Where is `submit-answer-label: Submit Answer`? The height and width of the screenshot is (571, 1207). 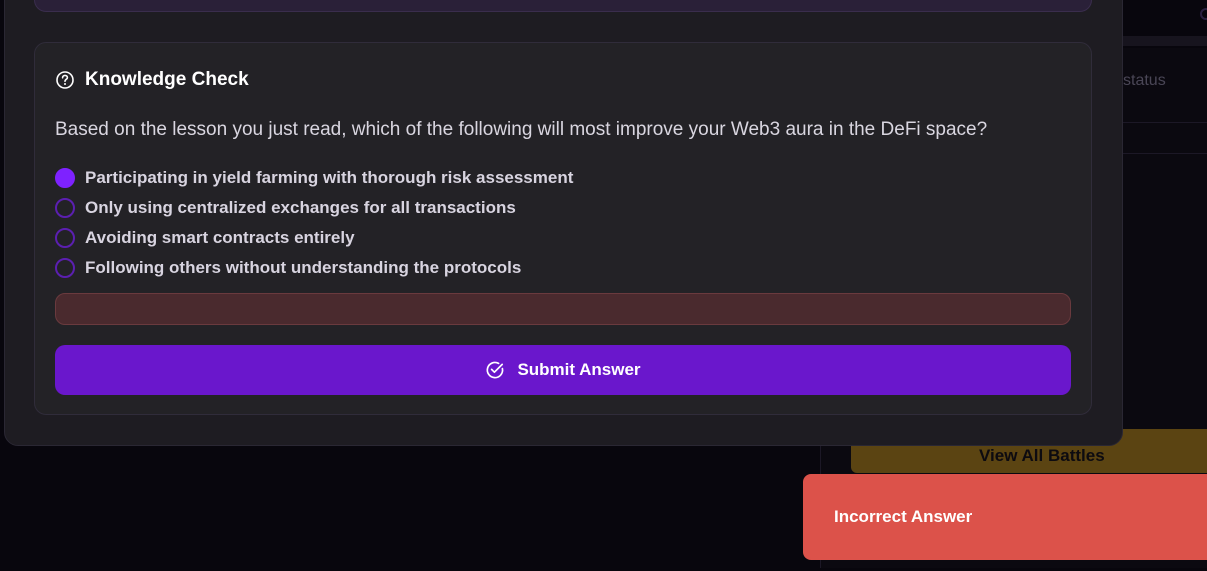 submit-answer-label: Submit Answer is located at coordinates (579, 369).